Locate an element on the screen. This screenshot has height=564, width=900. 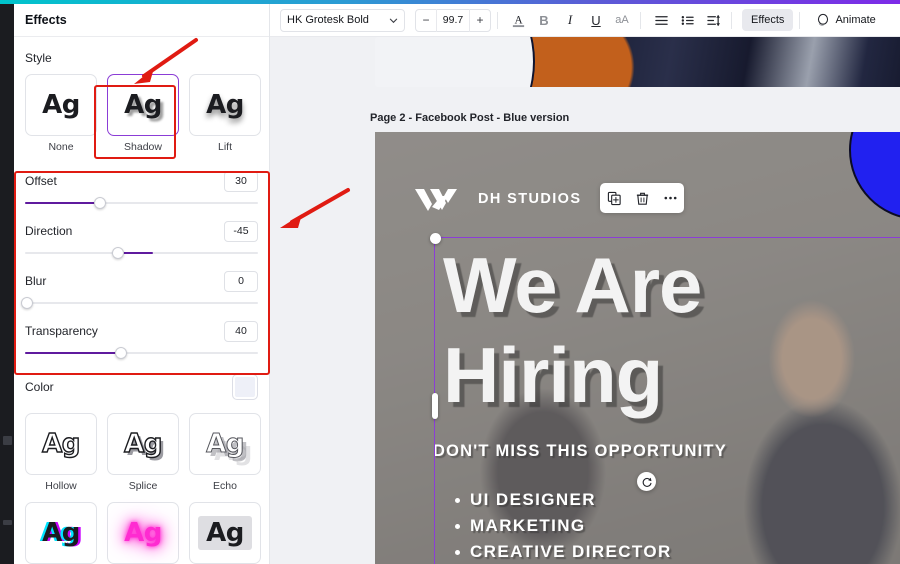
control-blur: Blur 0 is located at coordinates (139, 286).